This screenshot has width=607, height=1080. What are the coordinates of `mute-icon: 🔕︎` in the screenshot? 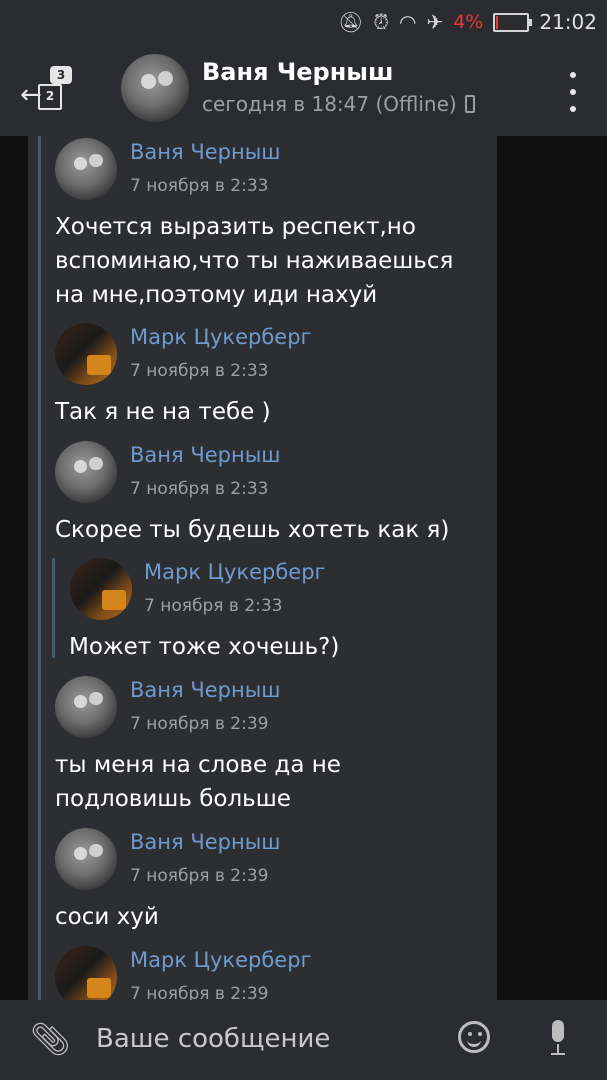 It's located at (350, 22).